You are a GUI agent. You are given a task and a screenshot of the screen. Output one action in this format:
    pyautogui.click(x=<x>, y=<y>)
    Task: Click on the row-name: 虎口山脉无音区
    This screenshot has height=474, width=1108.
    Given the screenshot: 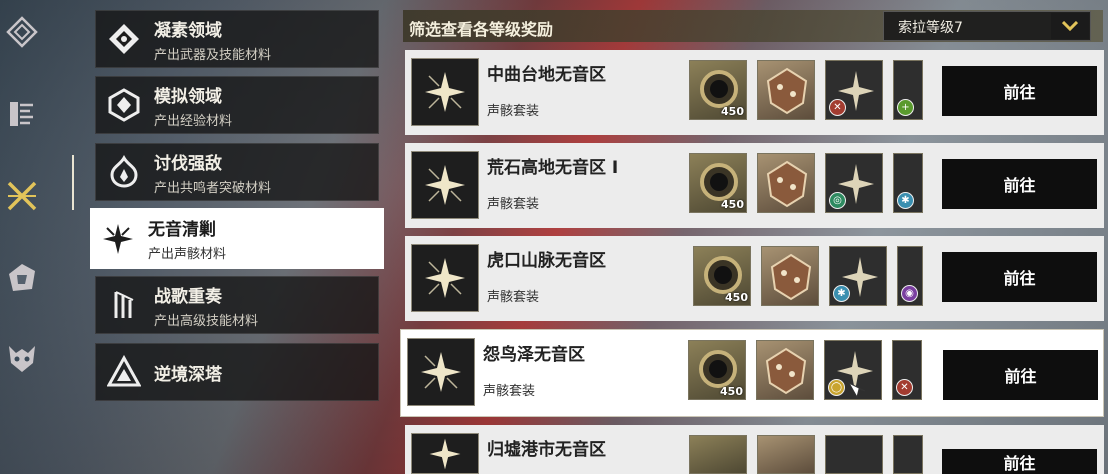 What is the action you would take?
    pyautogui.click(x=546, y=261)
    